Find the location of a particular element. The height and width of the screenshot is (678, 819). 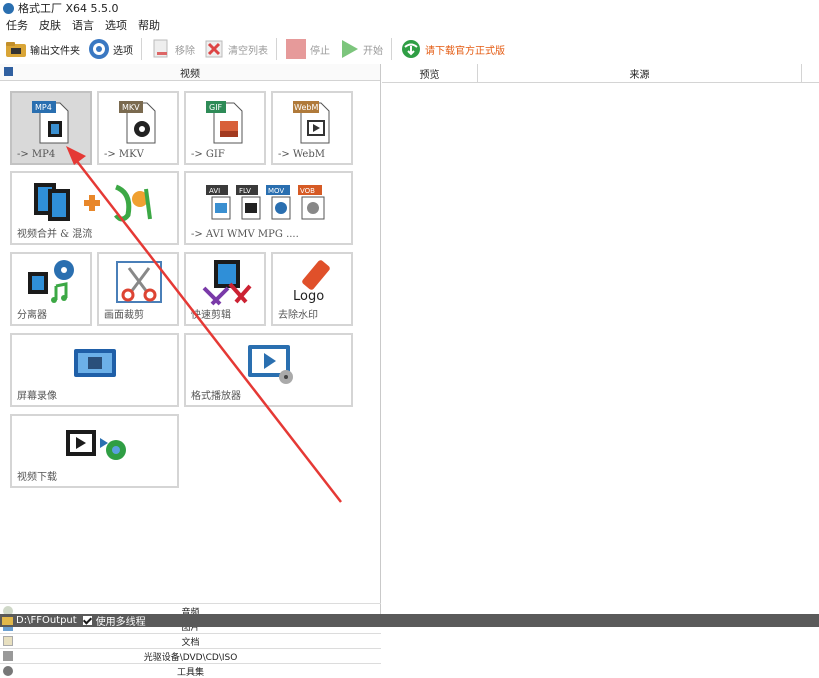

logo-badge-text: Logo is located at coordinates (308, 296).